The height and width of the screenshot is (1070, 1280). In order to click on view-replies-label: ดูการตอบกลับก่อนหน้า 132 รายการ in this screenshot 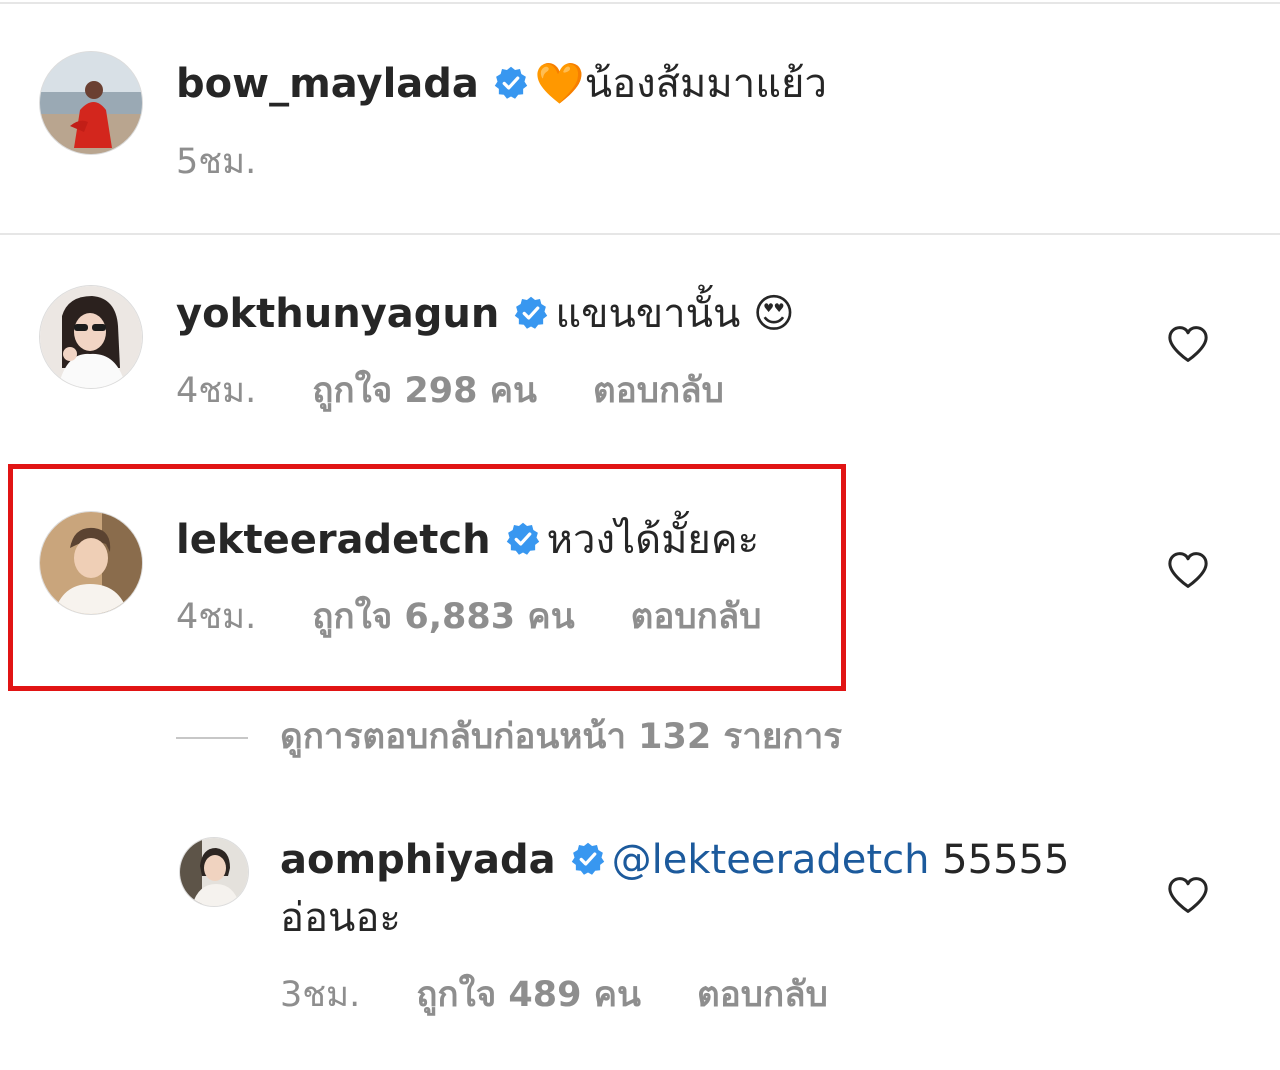, I will do `click(561, 737)`.